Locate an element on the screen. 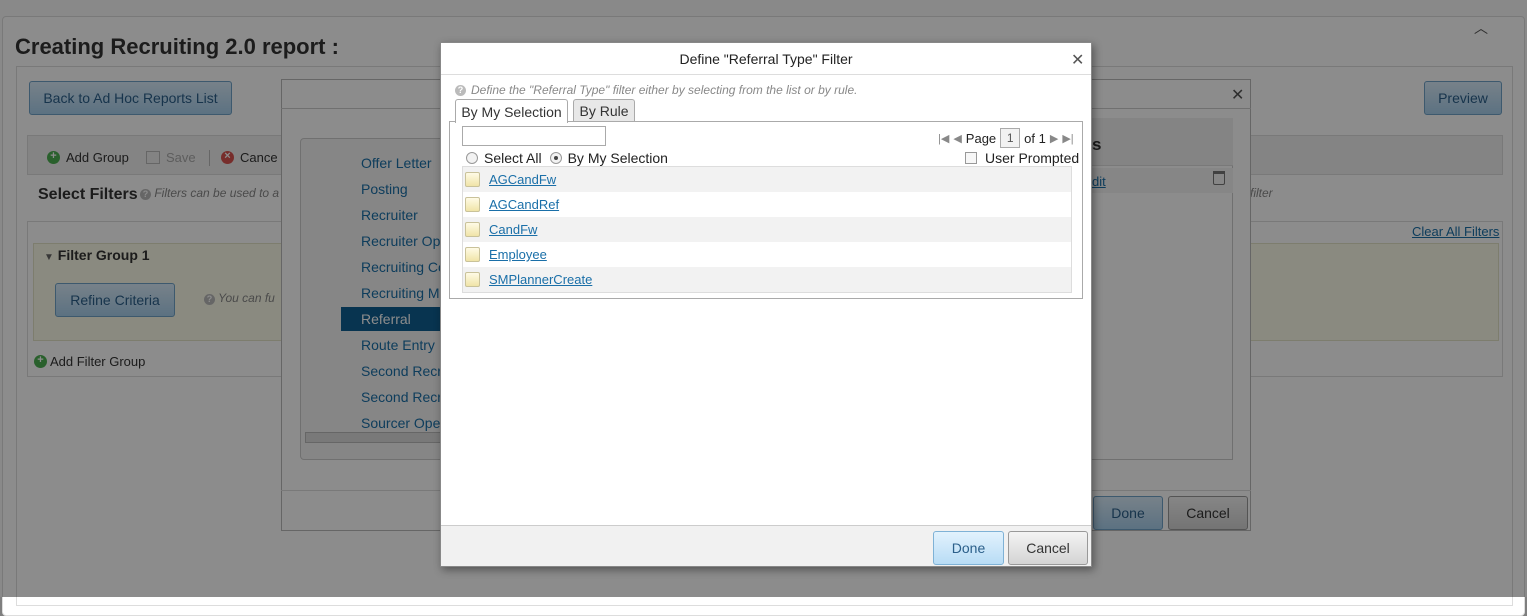 The height and width of the screenshot is (616, 1527). select-all-label: Select All is located at coordinates (513, 158).